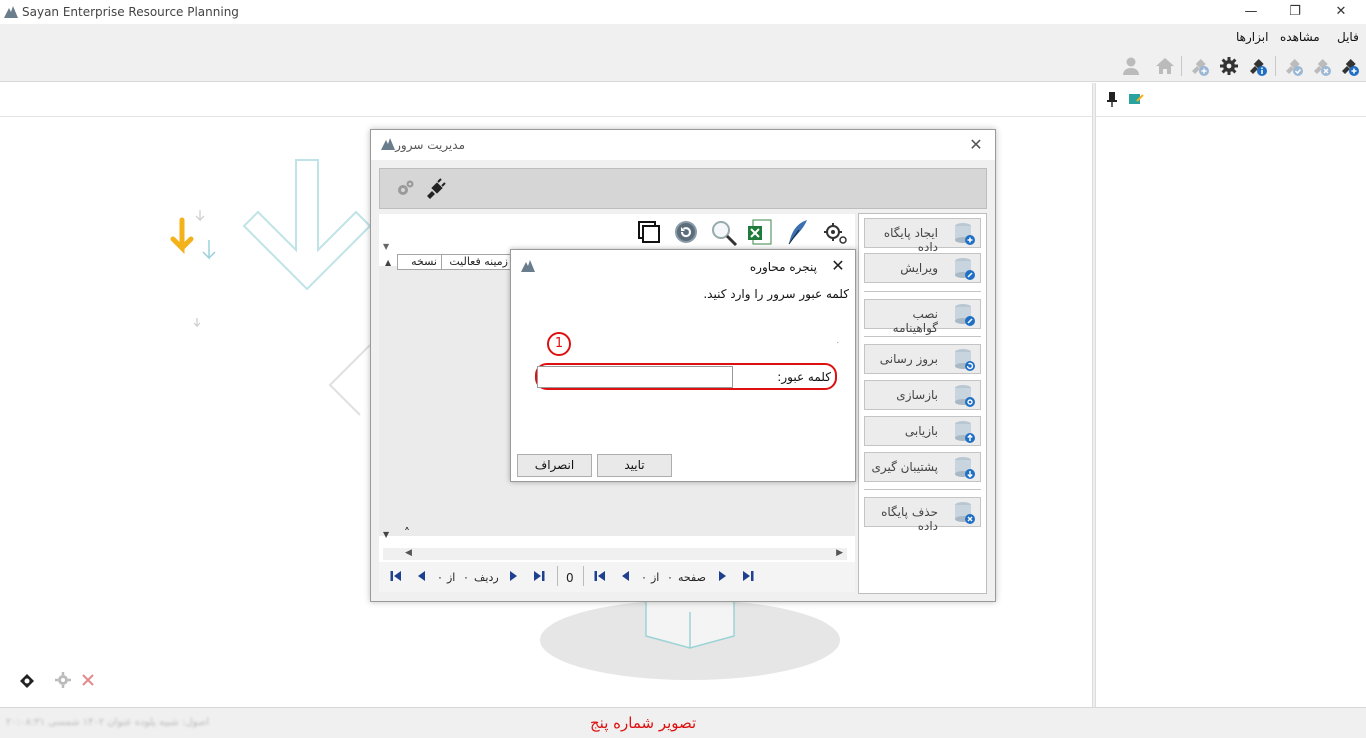 The height and width of the screenshot is (738, 1366). I want to click on nav-row-of: از, so click(451, 577).